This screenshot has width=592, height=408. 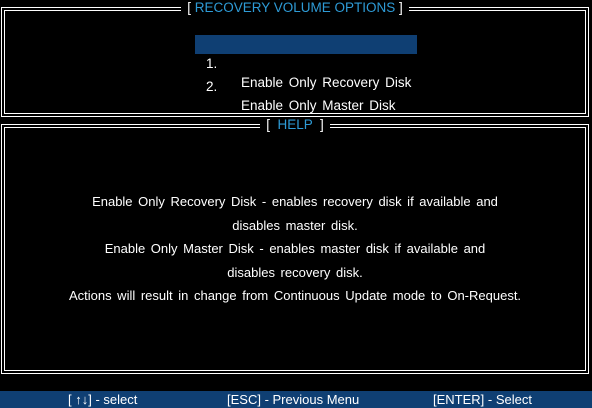 What do you see at coordinates (306, 62) in the screenshot?
I see `menu-item-enable-only-recovery-disk: 1. Enable Only Recovery Disk` at bounding box center [306, 62].